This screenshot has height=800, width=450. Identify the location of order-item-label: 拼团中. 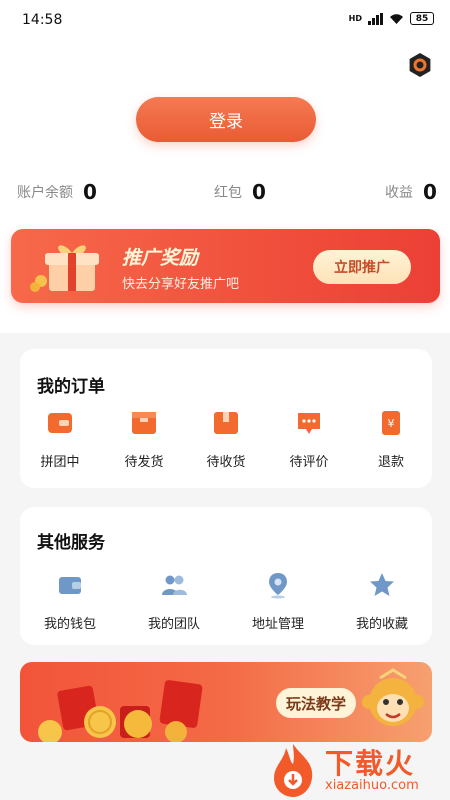
(60, 462).